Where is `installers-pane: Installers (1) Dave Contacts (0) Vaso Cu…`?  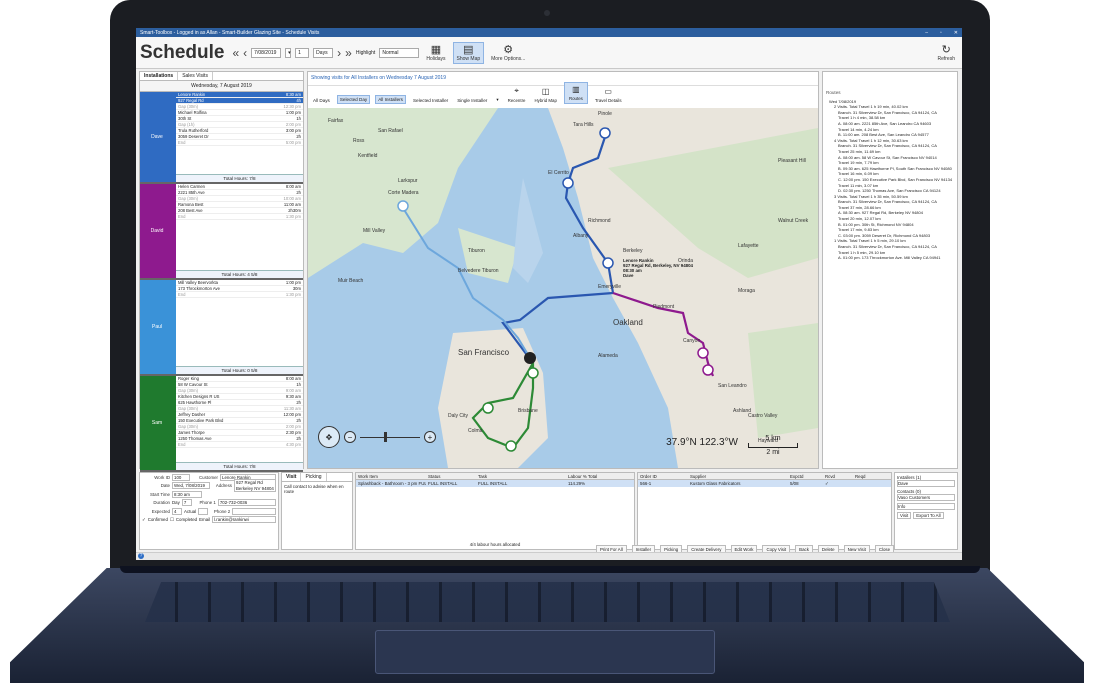 installers-pane: Installers (1) Dave Contacts (0) Vaso Cu… is located at coordinates (926, 511).